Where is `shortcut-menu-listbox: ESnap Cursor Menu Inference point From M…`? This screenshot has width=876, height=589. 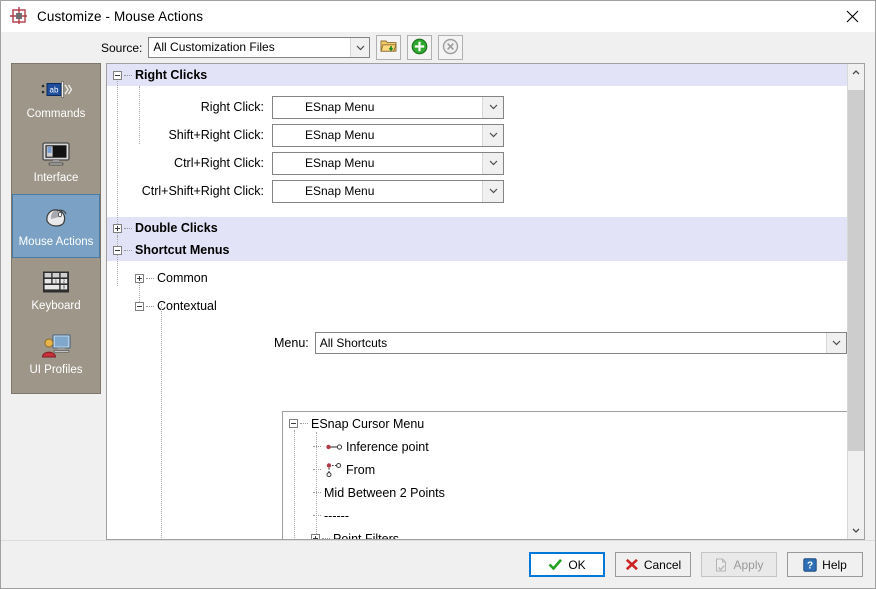 shortcut-menu-listbox: ESnap Cursor Menu Inference point From M… is located at coordinates (564, 475).